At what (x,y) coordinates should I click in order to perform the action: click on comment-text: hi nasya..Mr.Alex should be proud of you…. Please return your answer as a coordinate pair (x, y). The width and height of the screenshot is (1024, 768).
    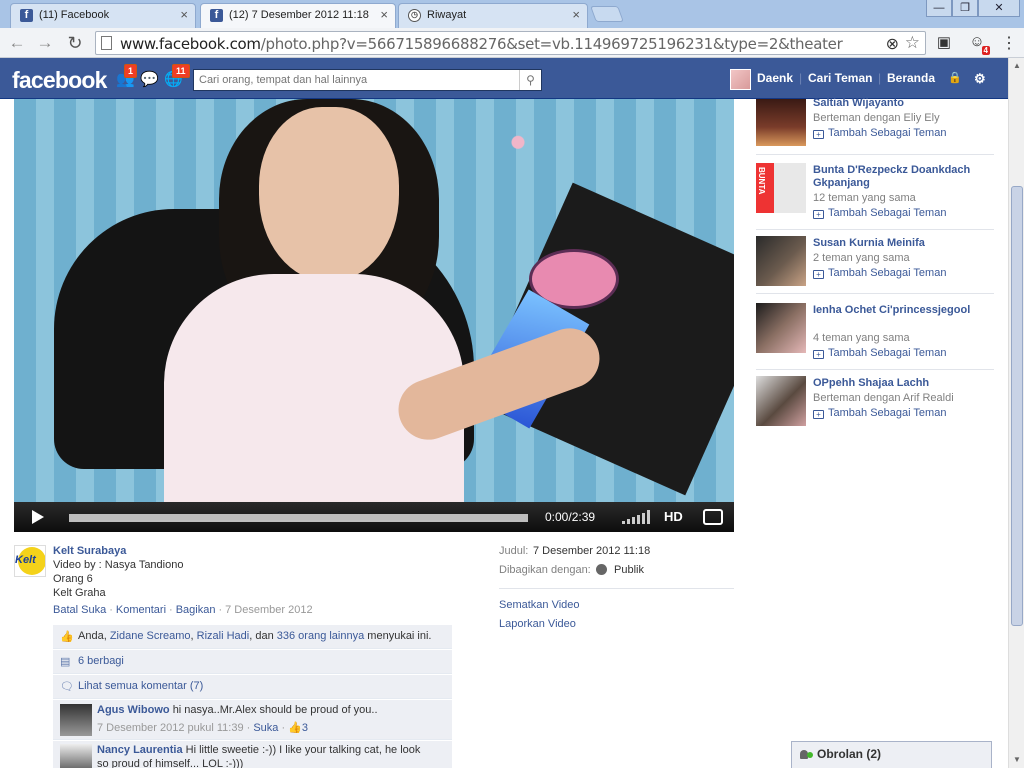
    Looking at the image, I should click on (275, 710).